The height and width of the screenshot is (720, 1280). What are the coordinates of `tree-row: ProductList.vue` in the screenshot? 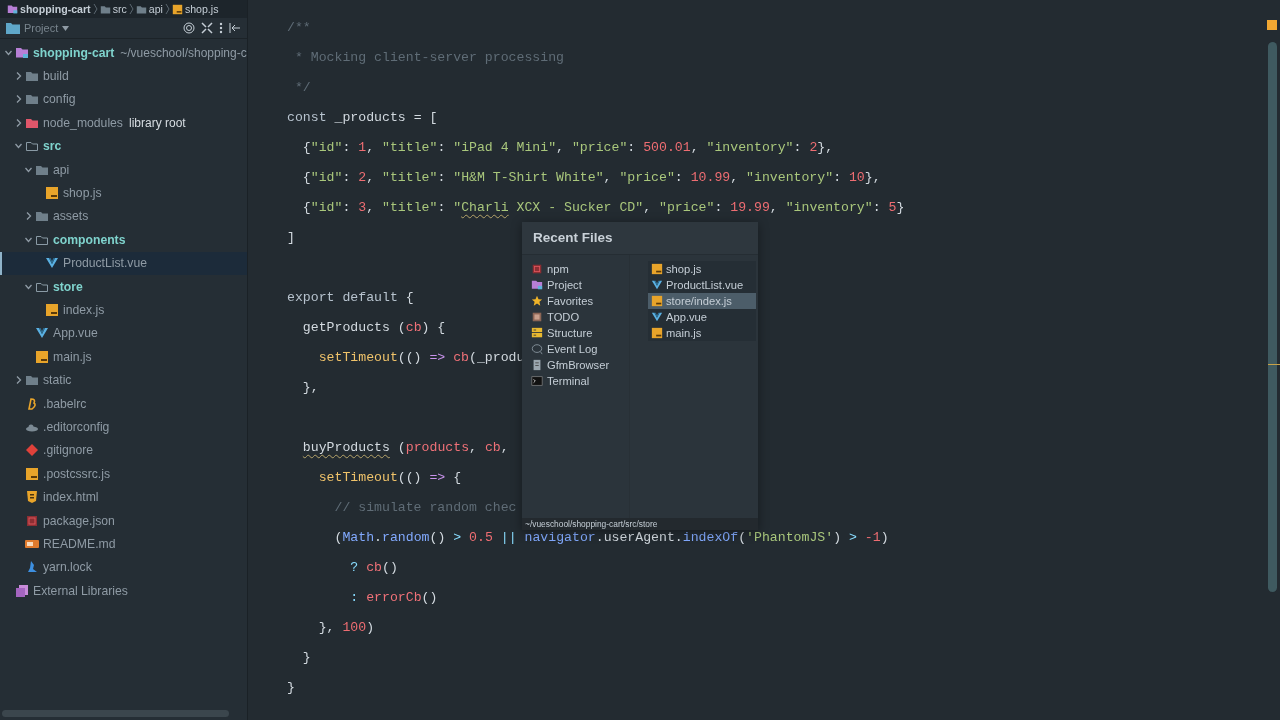 It's located at (123, 263).